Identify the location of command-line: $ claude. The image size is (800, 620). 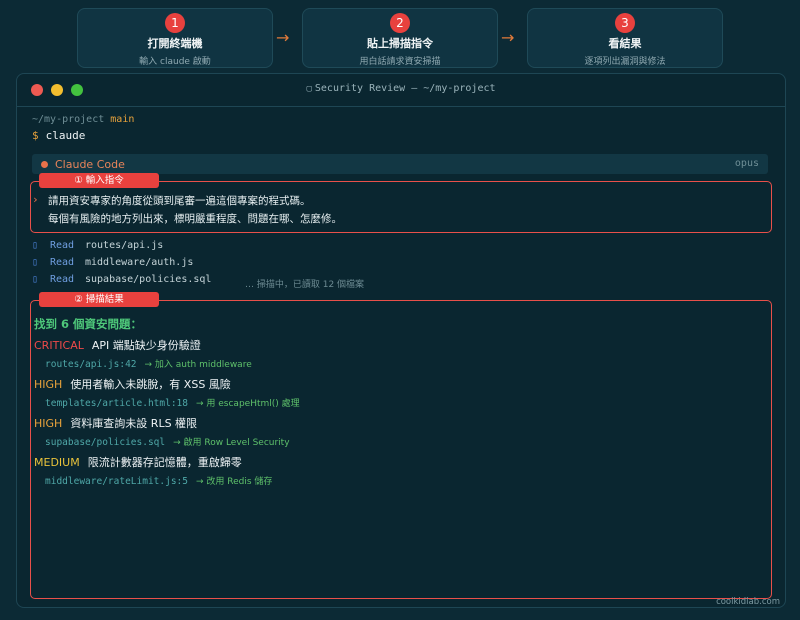
(58, 135).